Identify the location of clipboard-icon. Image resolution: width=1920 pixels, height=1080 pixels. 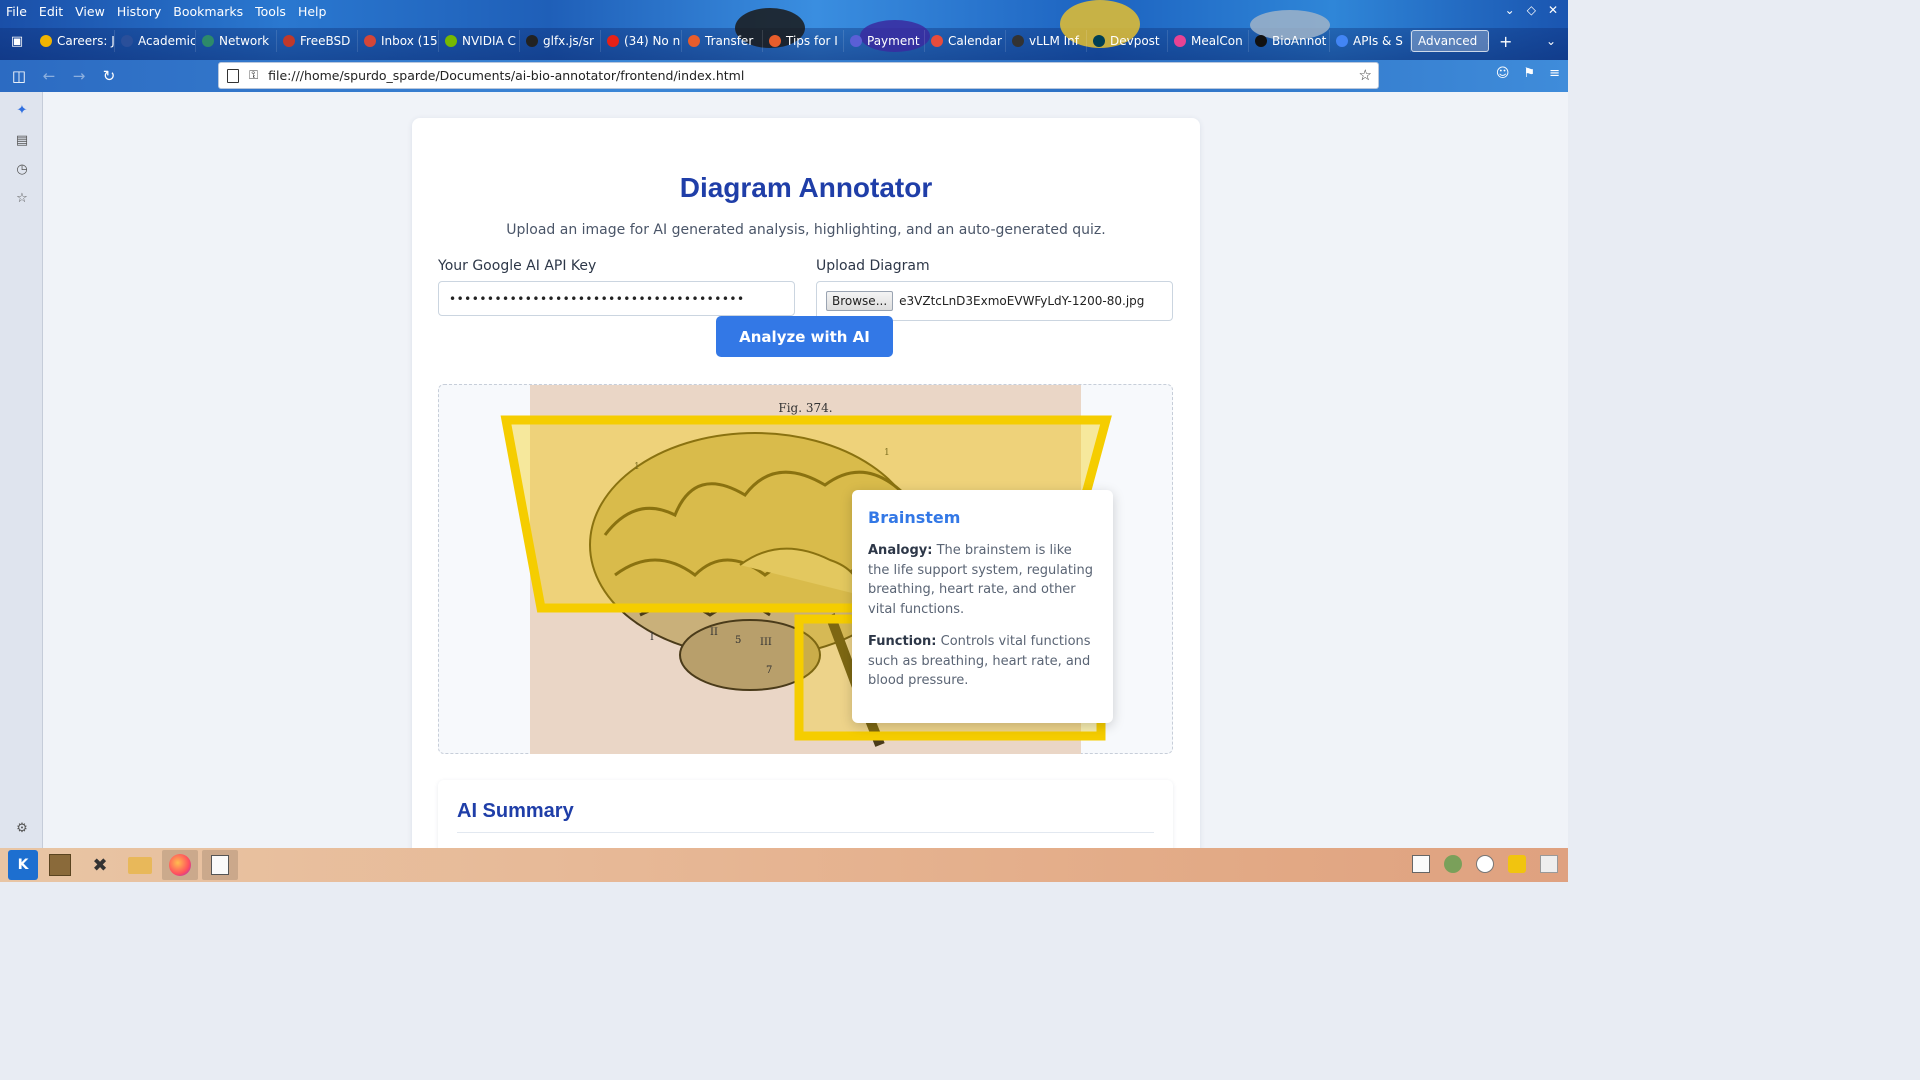
(1549, 864).